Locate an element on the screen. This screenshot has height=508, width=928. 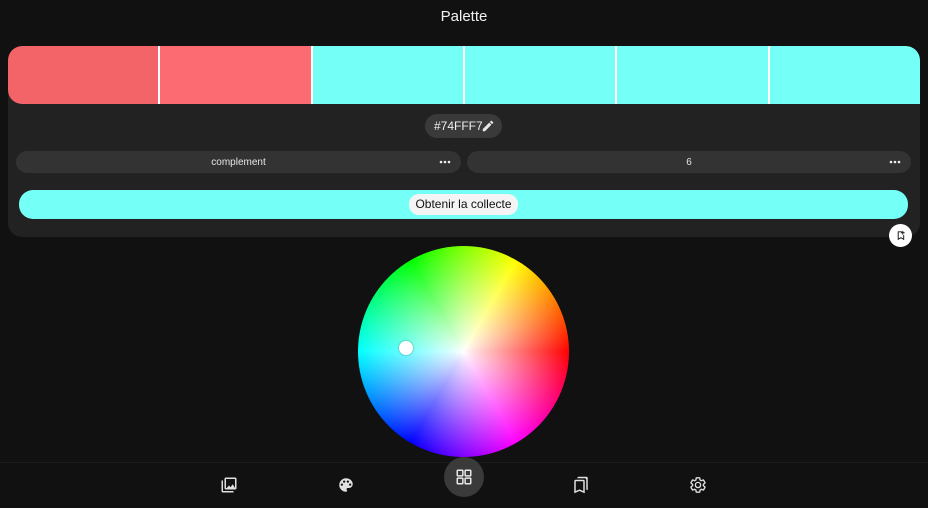
count-select: 6 is located at coordinates (689, 162).